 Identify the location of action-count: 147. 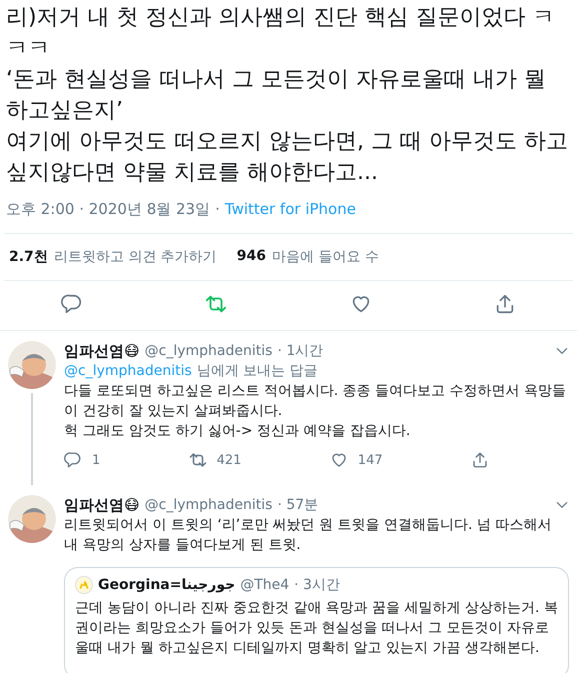
(370, 460).